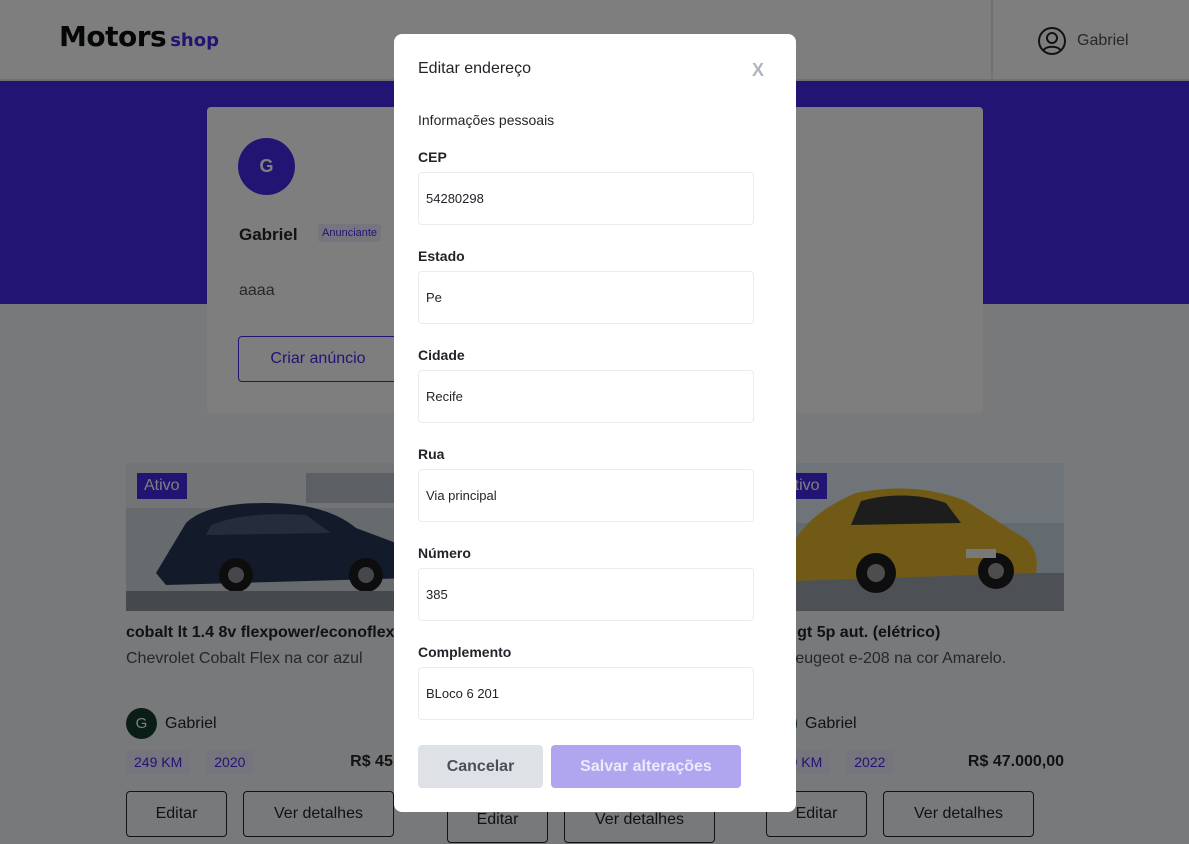 The width and height of the screenshot is (1189, 844). What do you see at coordinates (444, 553) in the screenshot?
I see `field-label: Número` at bounding box center [444, 553].